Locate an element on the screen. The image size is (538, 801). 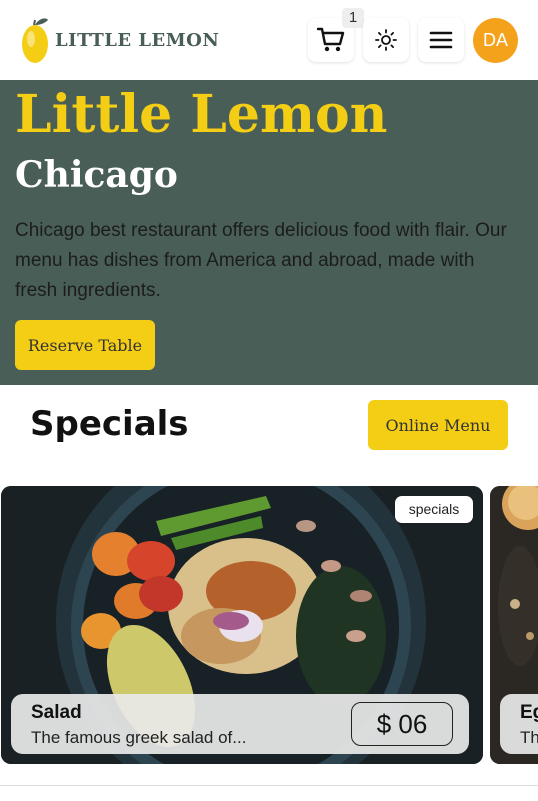
card-tag: specials is located at coordinates (434, 509).